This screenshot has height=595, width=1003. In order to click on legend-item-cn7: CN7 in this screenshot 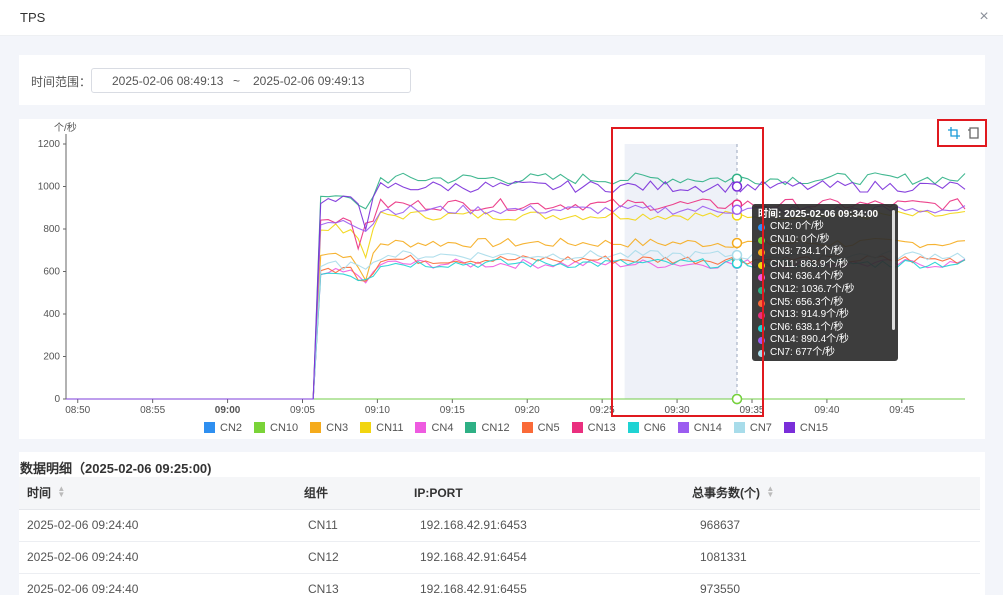, I will do `click(752, 428)`.